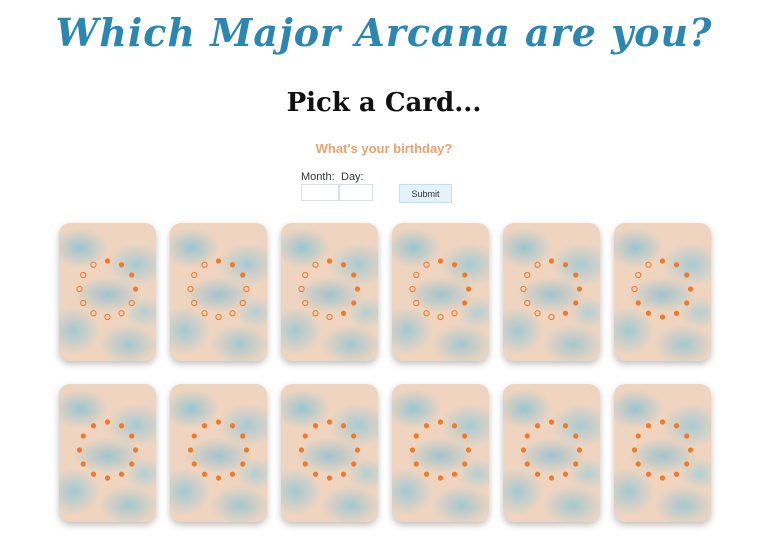 Image resolution: width=768 pixels, height=536 pixels. I want to click on month-input, so click(320, 192).